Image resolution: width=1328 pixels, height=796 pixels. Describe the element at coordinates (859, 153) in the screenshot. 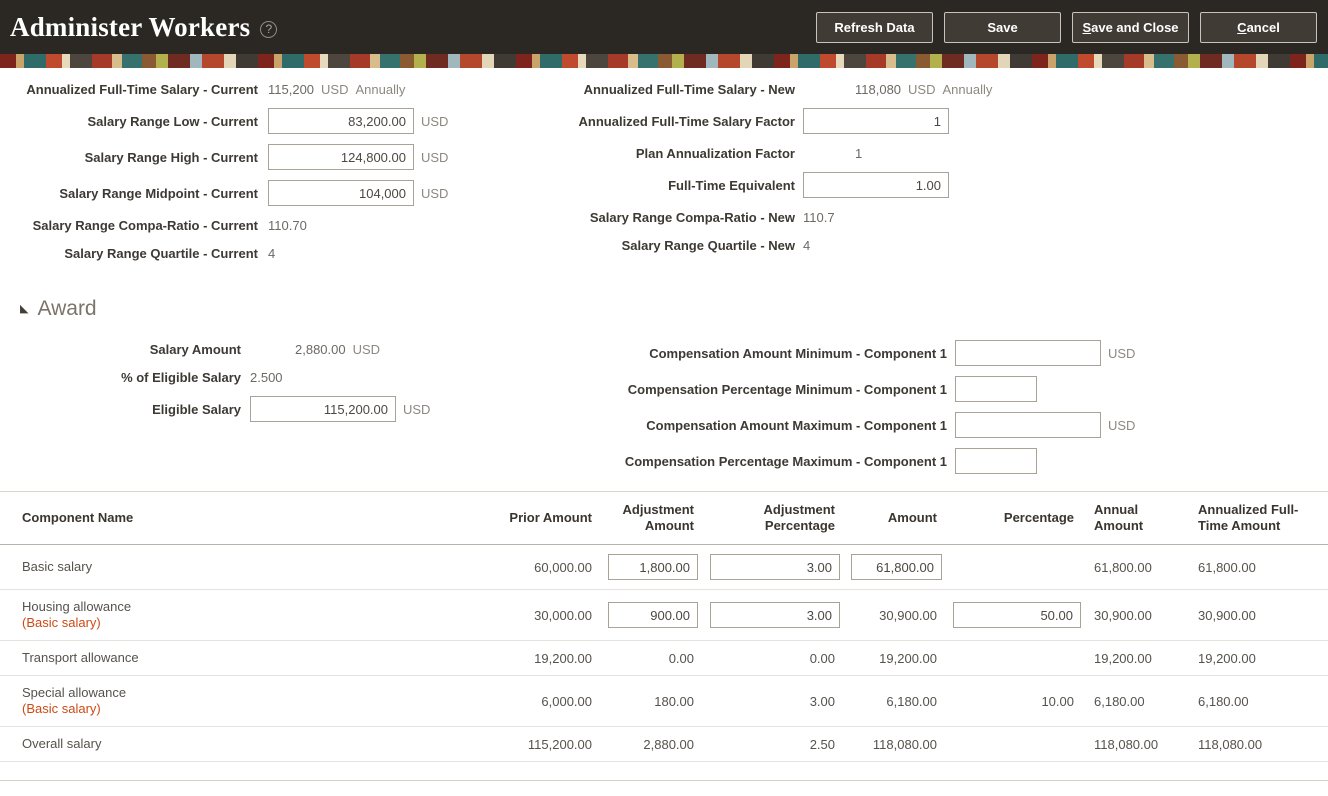

I see `field-value: 1` at that location.